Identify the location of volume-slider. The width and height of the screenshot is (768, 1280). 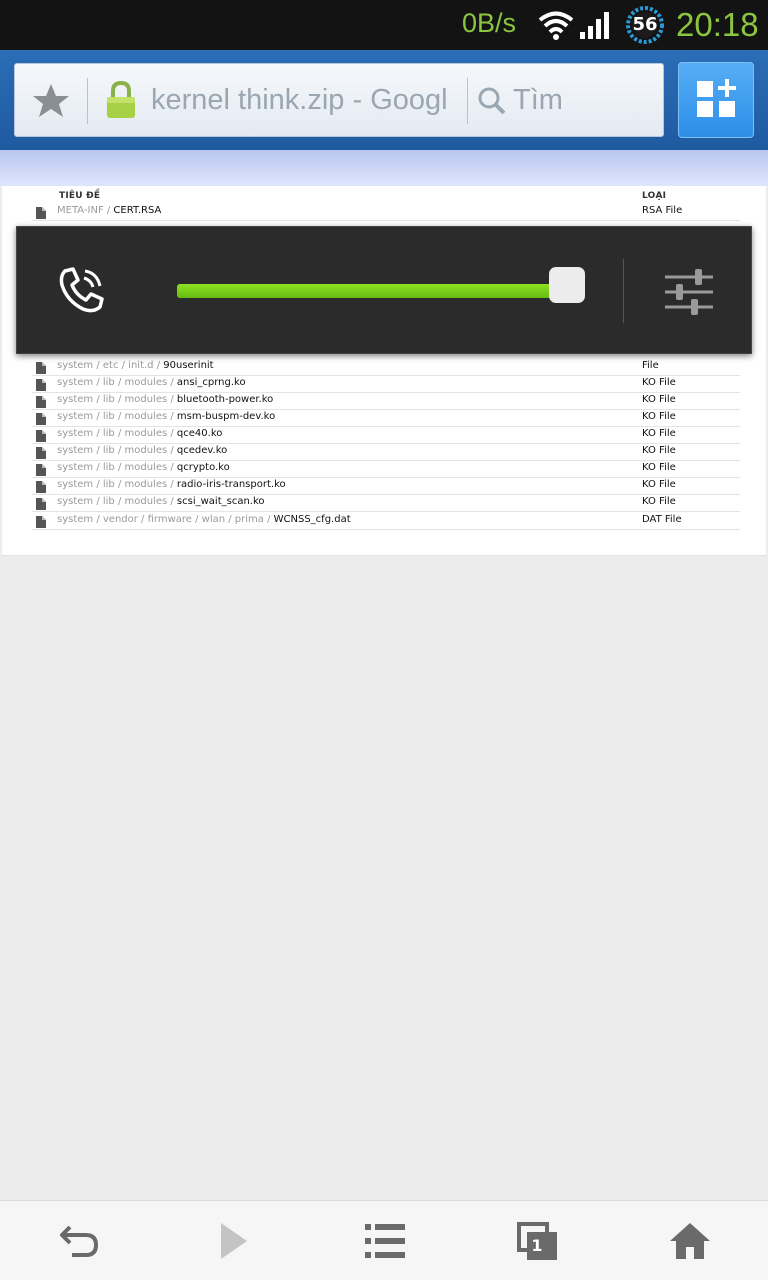
(381, 285).